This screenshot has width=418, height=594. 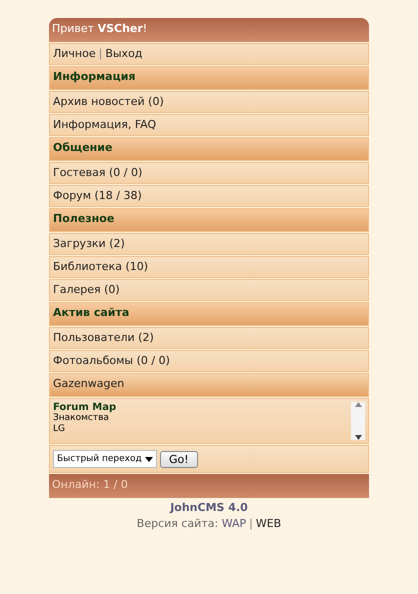 What do you see at coordinates (149, 459) in the screenshot?
I see `dropdown-caret-icon` at bounding box center [149, 459].